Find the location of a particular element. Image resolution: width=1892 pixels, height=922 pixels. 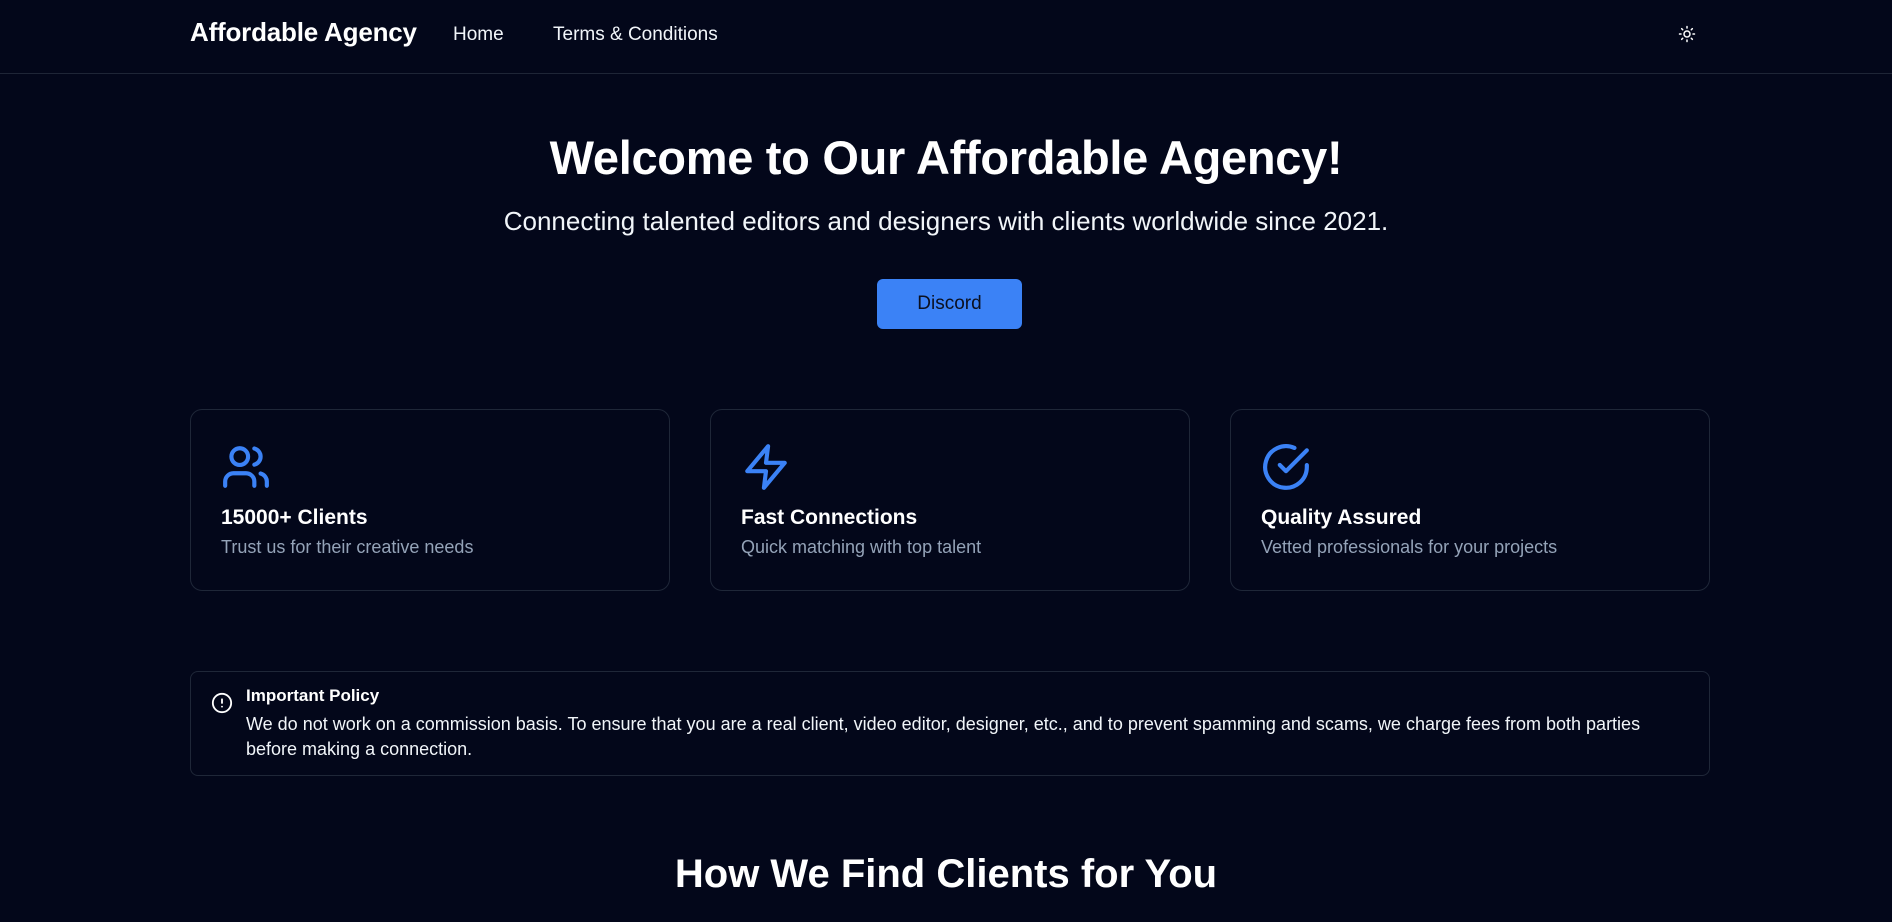

nav-link-terms: Terms & Conditions is located at coordinates (635, 35).